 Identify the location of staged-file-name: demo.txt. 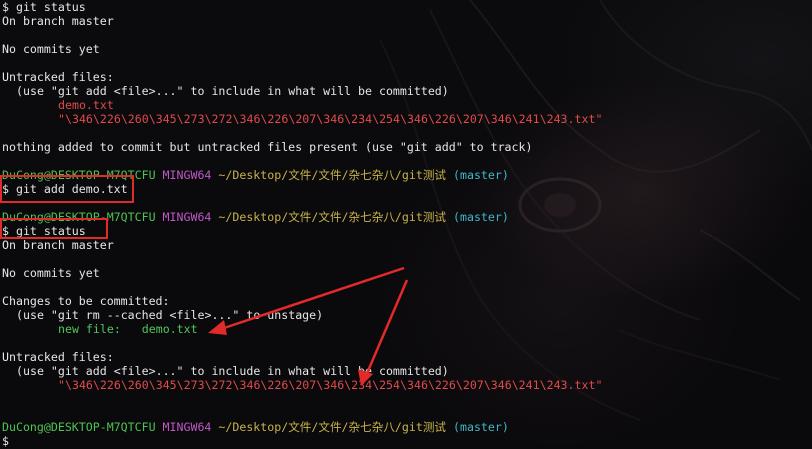
(169, 329).